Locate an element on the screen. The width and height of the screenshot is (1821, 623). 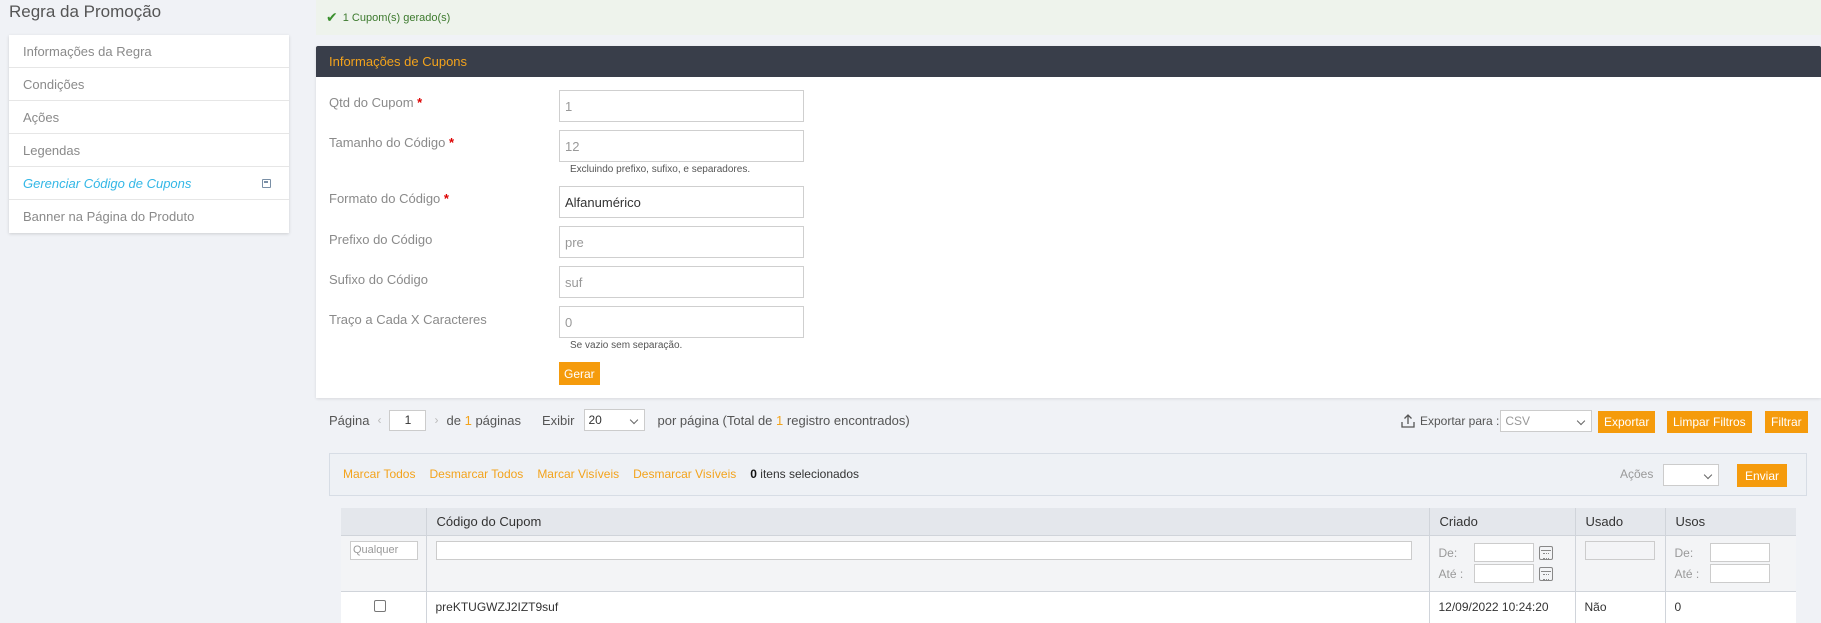
sidebar-title: Regra da Promoção is located at coordinates (85, 11).